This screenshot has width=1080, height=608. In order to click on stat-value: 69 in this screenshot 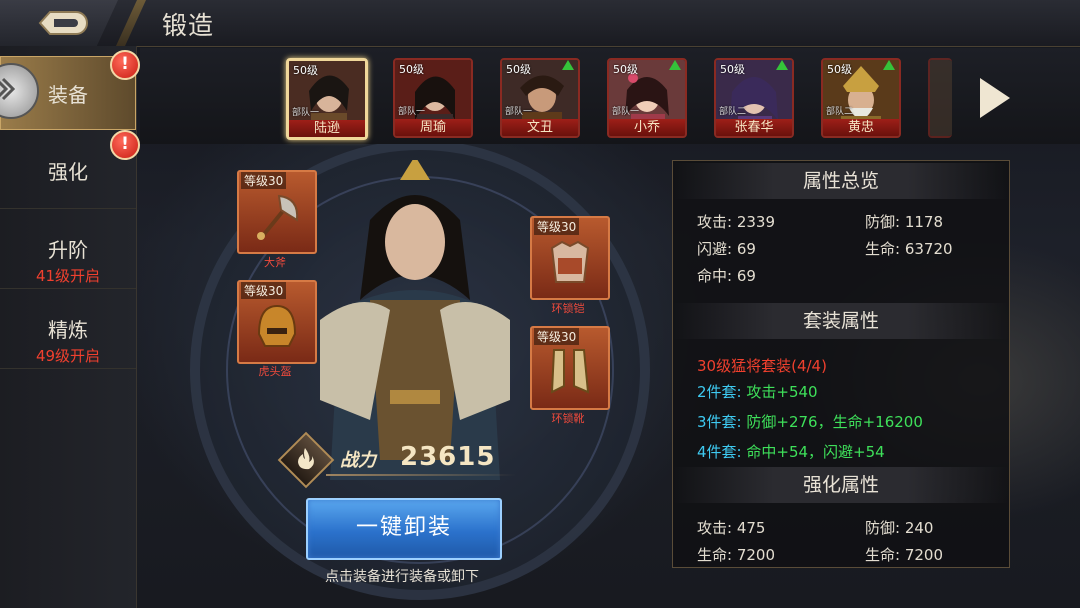, I will do `click(746, 276)`.